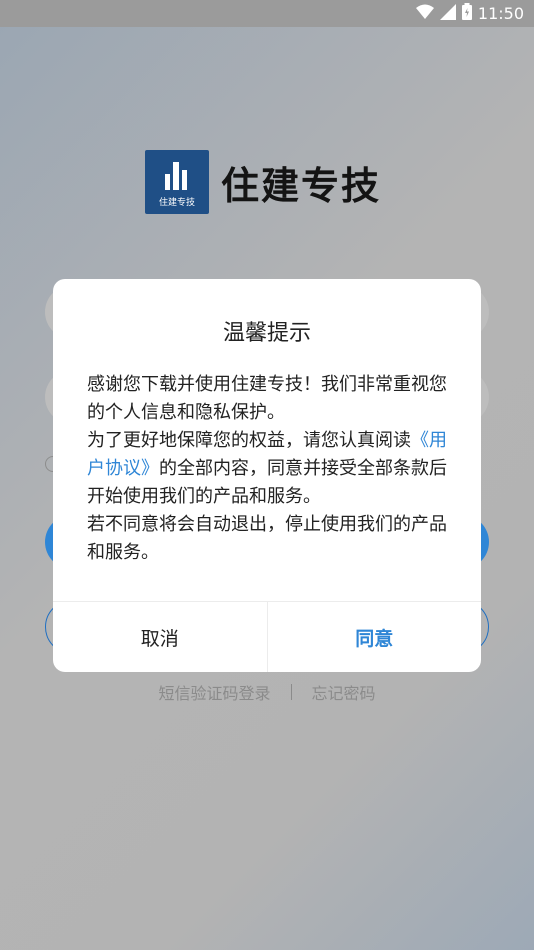 This screenshot has width=534, height=950. Describe the element at coordinates (291, 692) in the screenshot. I see `divider` at that location.